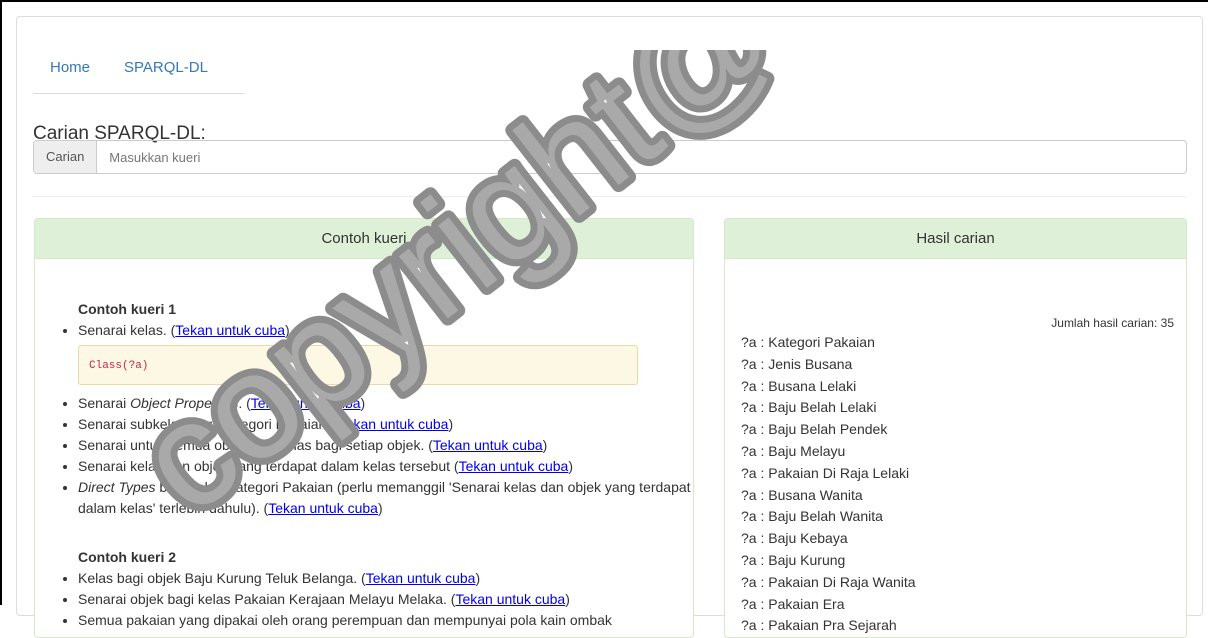  Describe the element at coordinates (127, 330) in the screenshot. I see `example-text: Senarai kelas. (` at that location.